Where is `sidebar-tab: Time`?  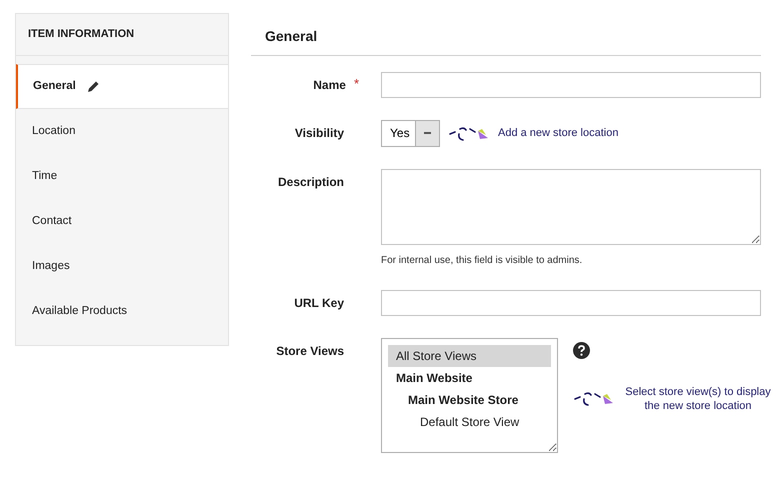
sidebar-tab: Time is located at coordinates (122, 176).